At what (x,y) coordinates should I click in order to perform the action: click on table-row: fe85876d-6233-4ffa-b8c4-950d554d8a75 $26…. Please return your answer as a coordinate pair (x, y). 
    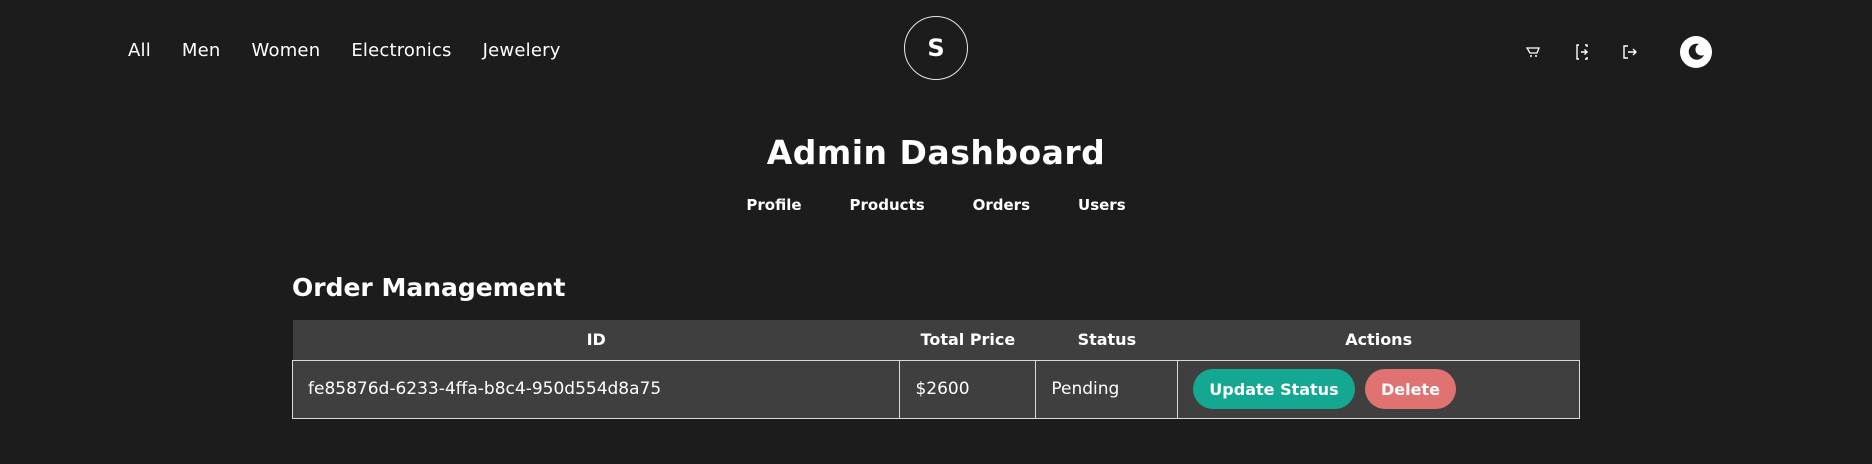
    Looking at the image, I should click on (935, 389).